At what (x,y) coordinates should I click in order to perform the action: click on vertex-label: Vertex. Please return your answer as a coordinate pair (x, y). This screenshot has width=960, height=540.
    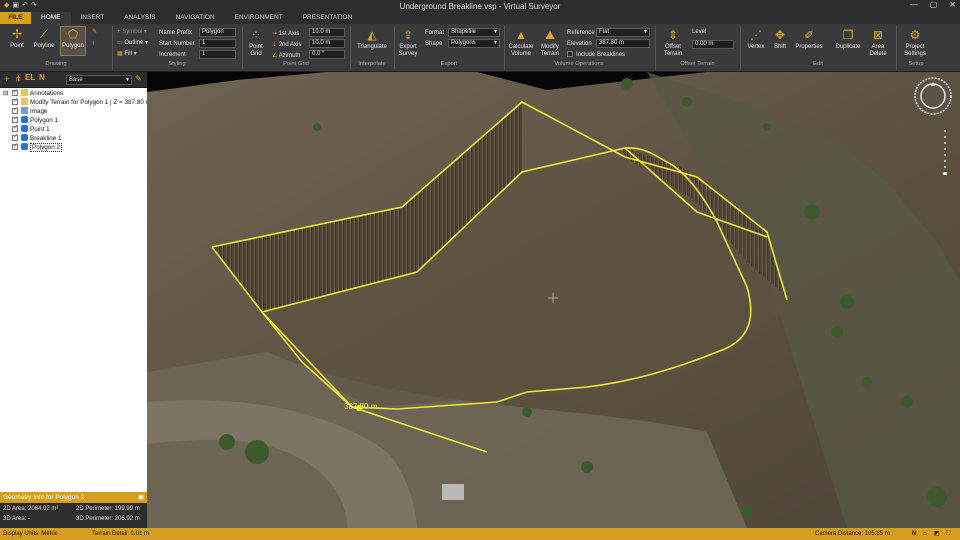
    Looking at the image, I should click on (756, 47).